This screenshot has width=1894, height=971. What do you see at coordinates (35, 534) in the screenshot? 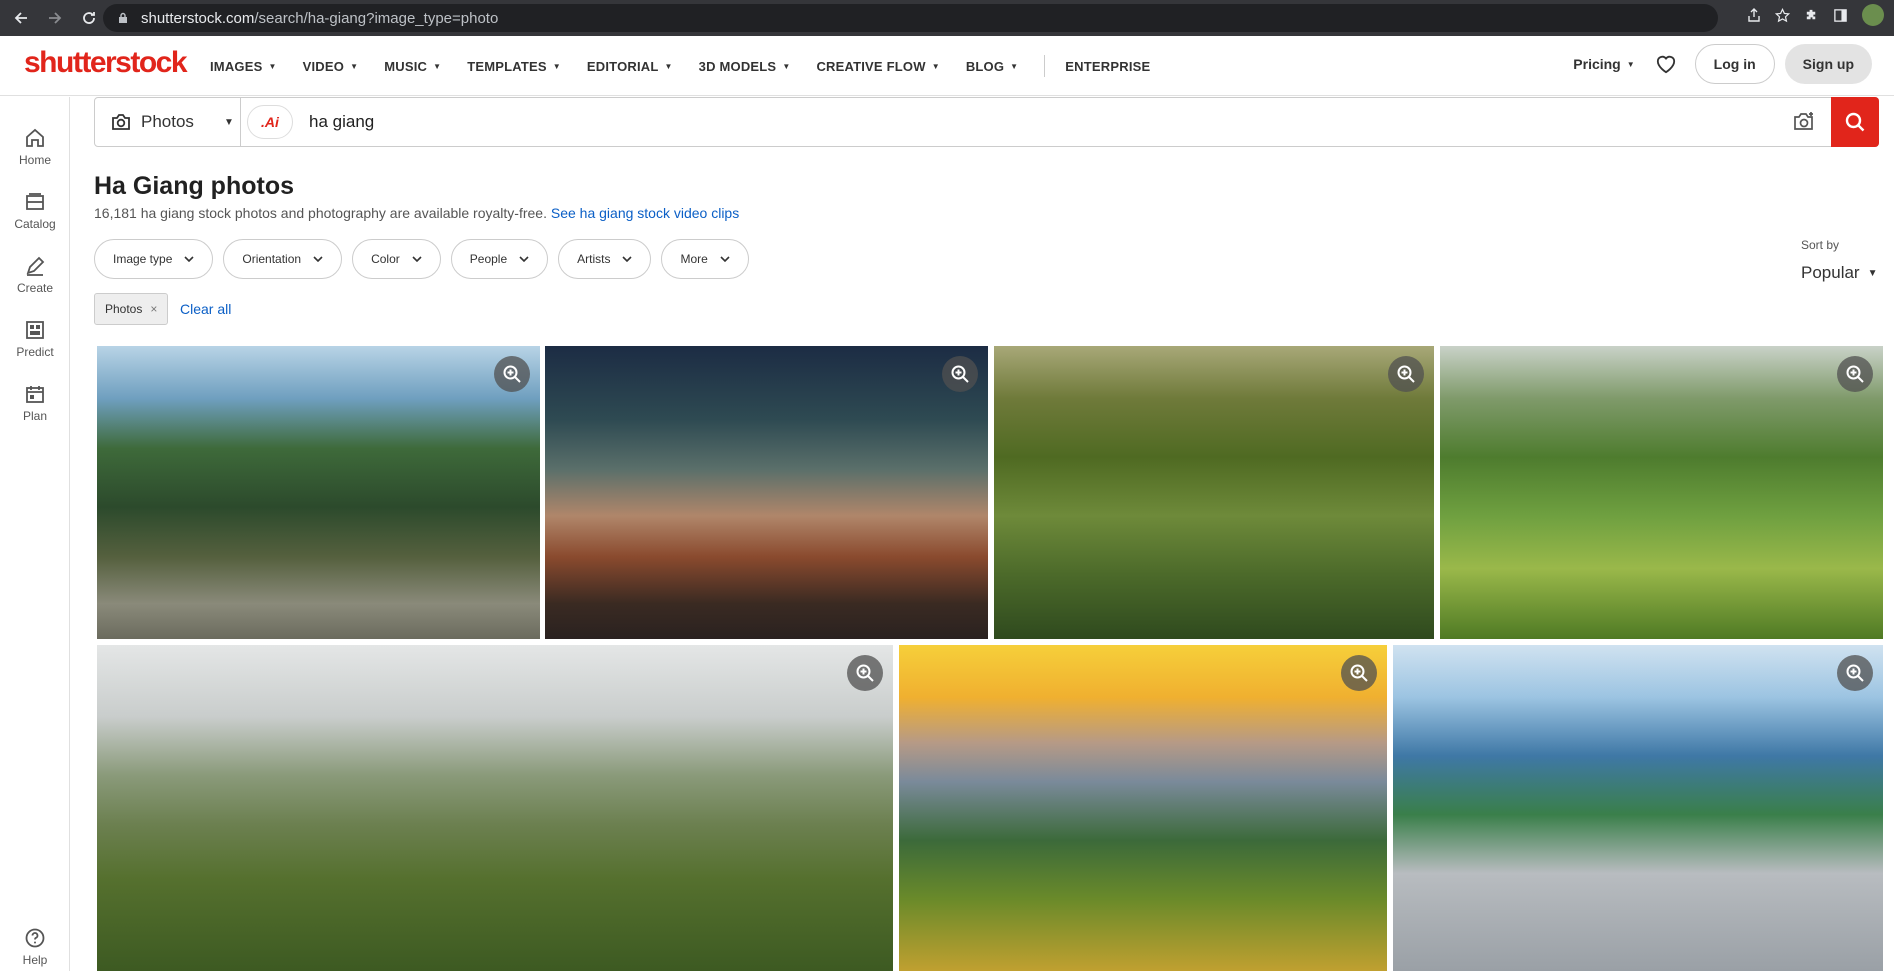
I see `left-sidebar: Home Catalog Create Predict Plan Help` at bounding box center [35, 534].